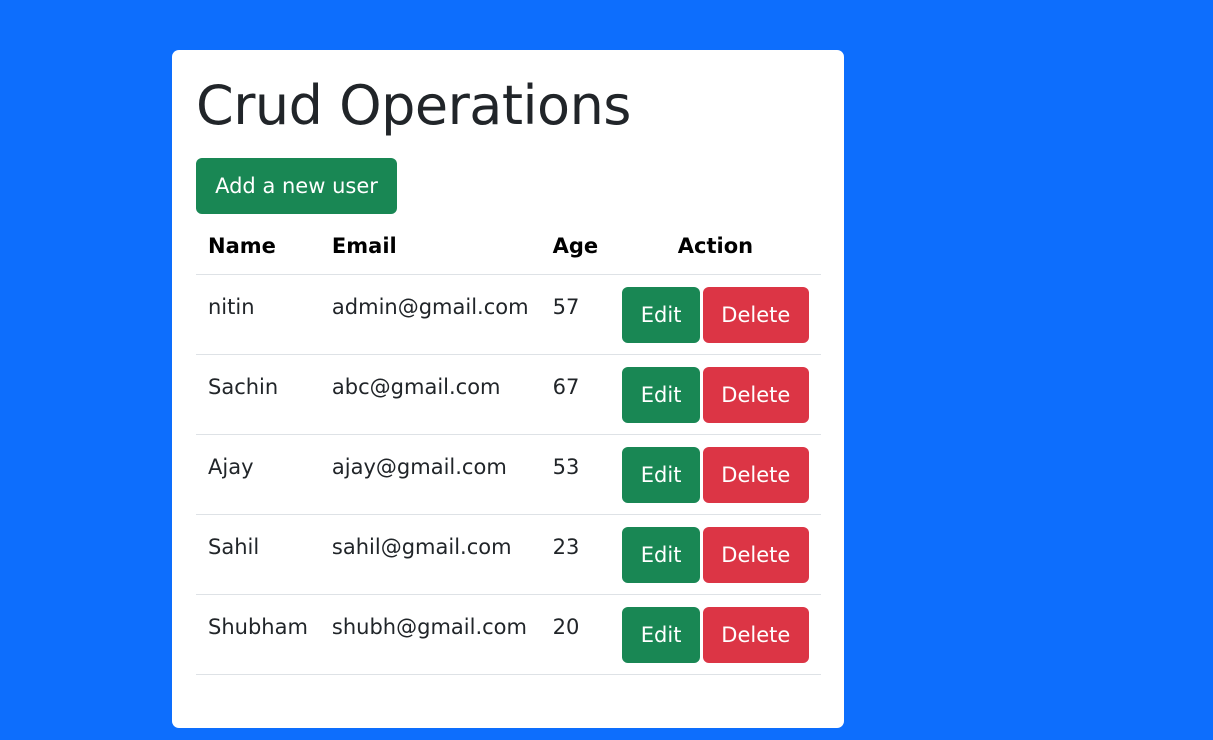 This screenshot has height=740, width=1213. What do you see at coordinates (258, 634) in the screenshot?
I see `user-name: Shubham` at bounding box center [258, 634].